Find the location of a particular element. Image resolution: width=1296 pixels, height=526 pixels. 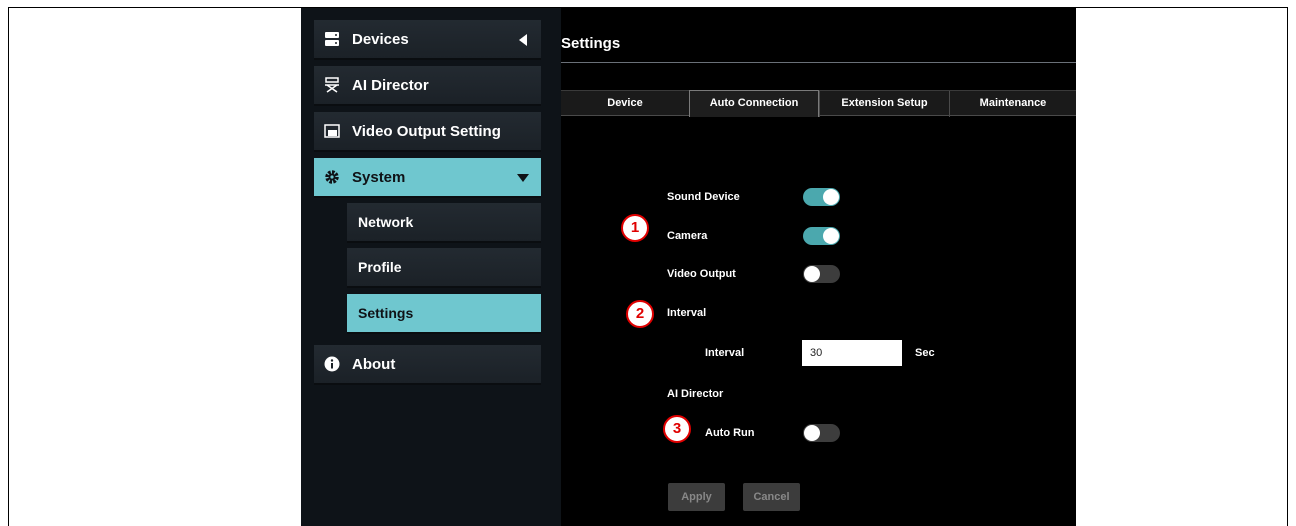

video-output-toggle is located at coordinates (821, 274).